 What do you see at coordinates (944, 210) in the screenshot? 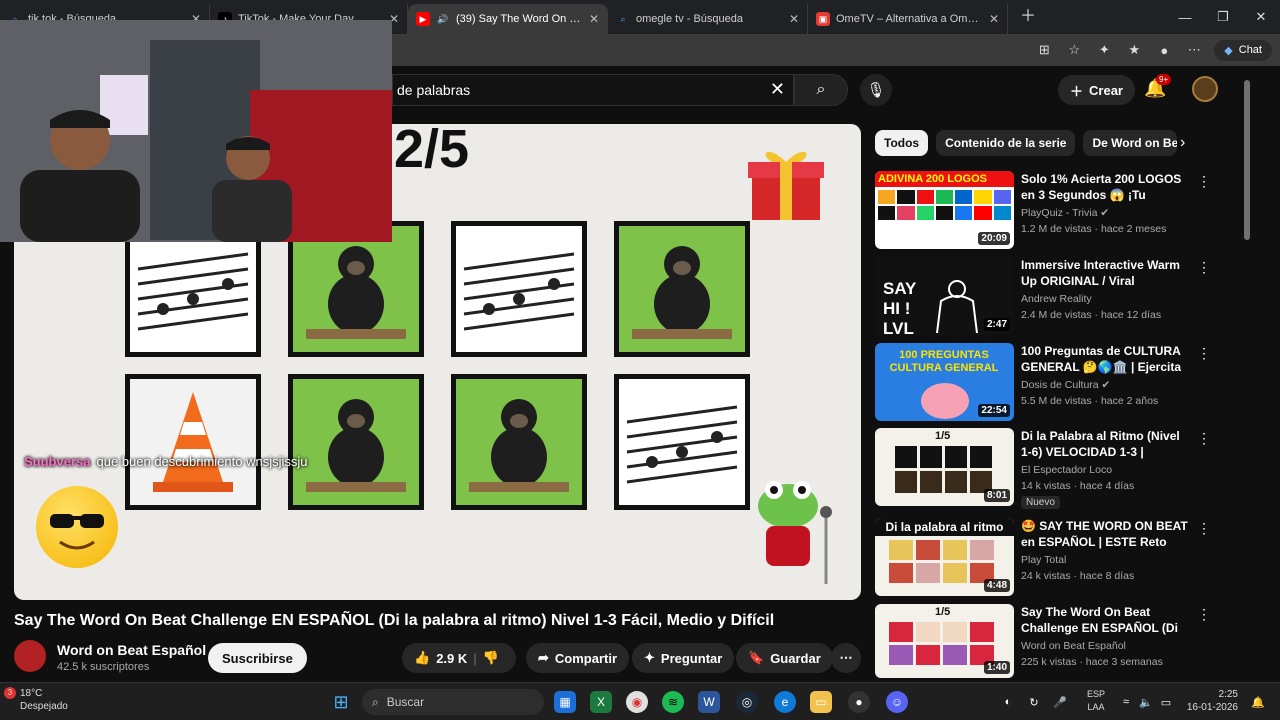
I see `video-thumbnail: ADIVINA 200 LOGOS 20:09` at bounding box center [944, 210].